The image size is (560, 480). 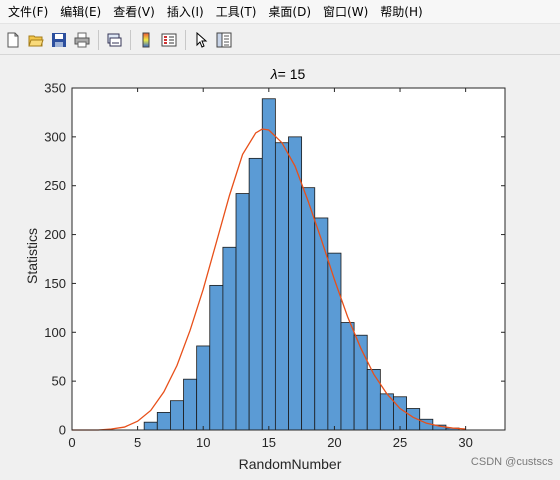 What do you see at coordinates (400, 442) in the screenshot?
I see `x-tick-label: 25` at bounding box center [400, 442].